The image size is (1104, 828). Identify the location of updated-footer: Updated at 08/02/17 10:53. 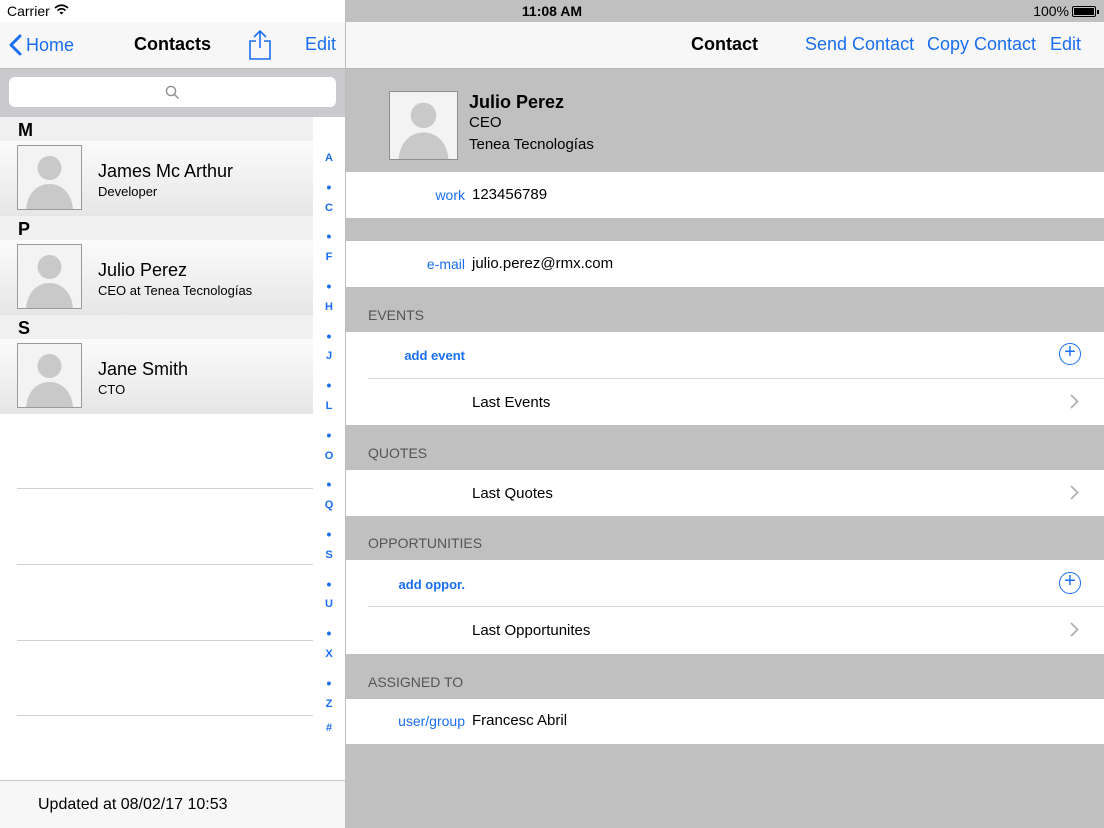
(172, 804).